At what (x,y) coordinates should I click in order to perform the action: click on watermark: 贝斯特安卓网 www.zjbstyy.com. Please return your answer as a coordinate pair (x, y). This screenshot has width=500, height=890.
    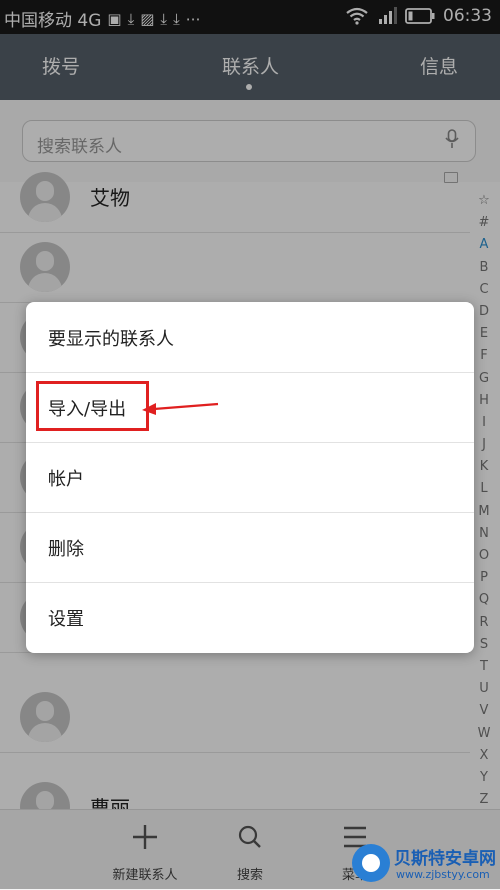
    Looking at the image, I should click on (426, 865).